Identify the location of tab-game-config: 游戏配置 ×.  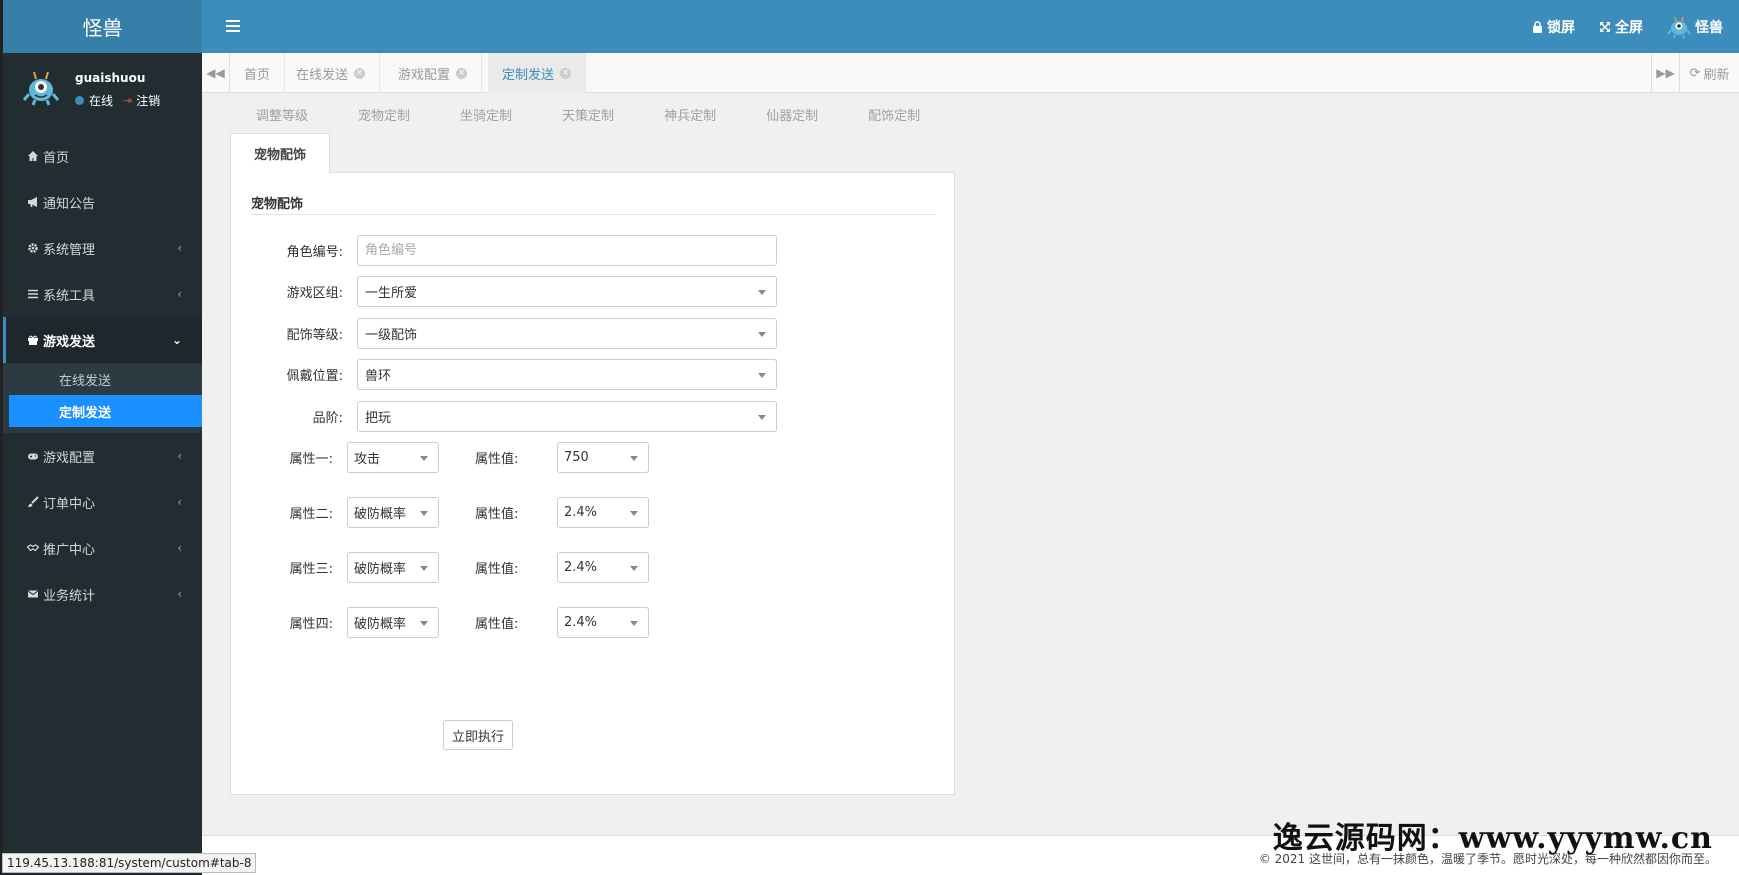
(433, 73).